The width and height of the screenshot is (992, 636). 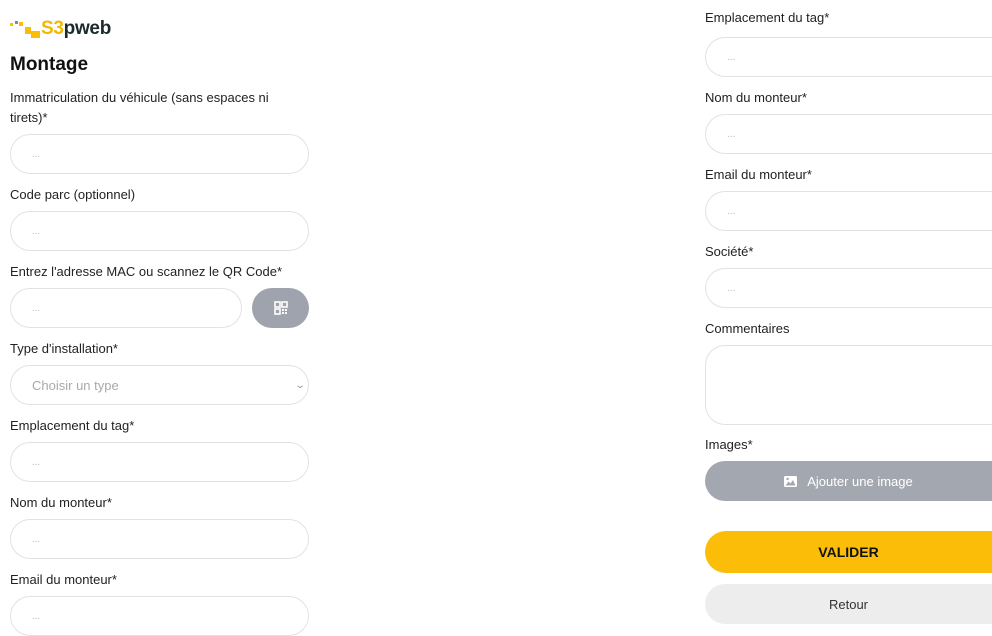 I want to click on code-parc-label: Code parc (optionnel), so click(x=73, y=194).